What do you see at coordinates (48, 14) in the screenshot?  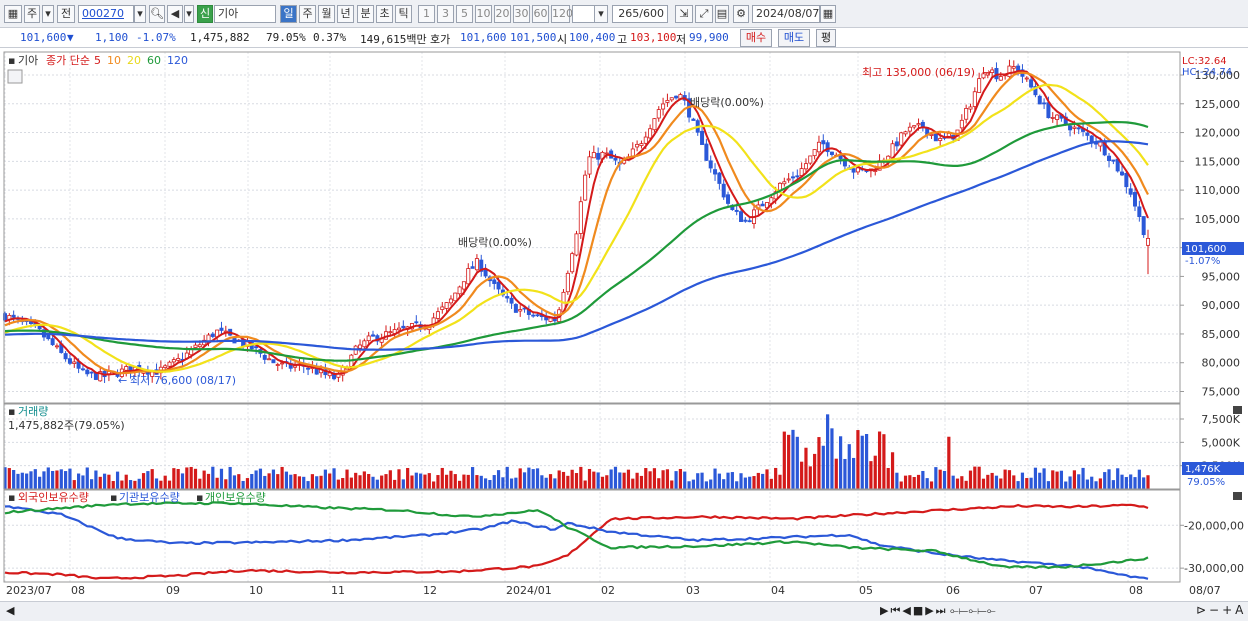 I see `dropdown-arrow-icon: ▾` at bounding box center [48, 14].